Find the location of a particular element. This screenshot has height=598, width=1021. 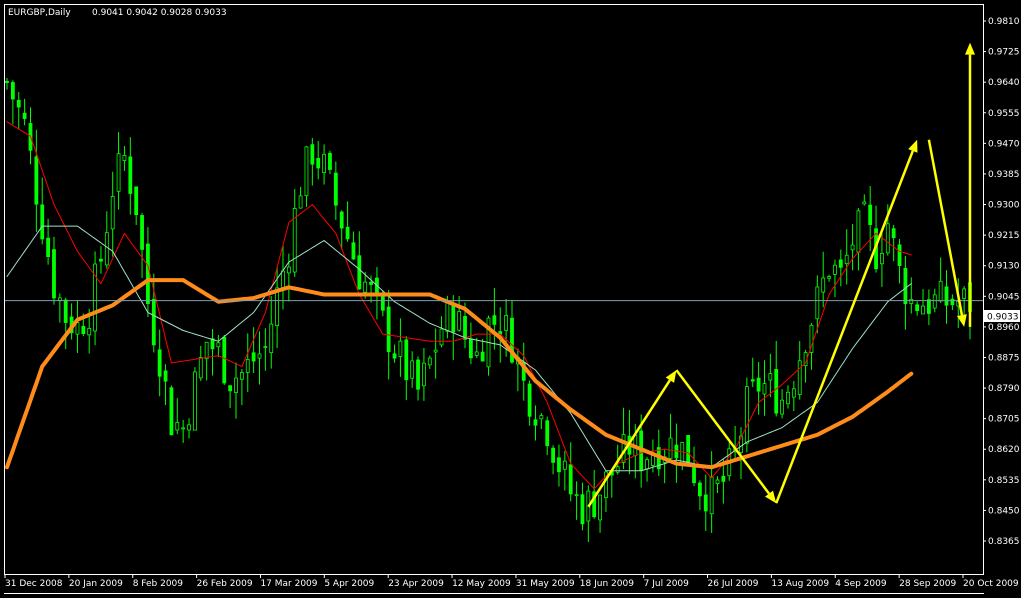

y-tick: 0.8705 is located at coordinates (1001, 420).